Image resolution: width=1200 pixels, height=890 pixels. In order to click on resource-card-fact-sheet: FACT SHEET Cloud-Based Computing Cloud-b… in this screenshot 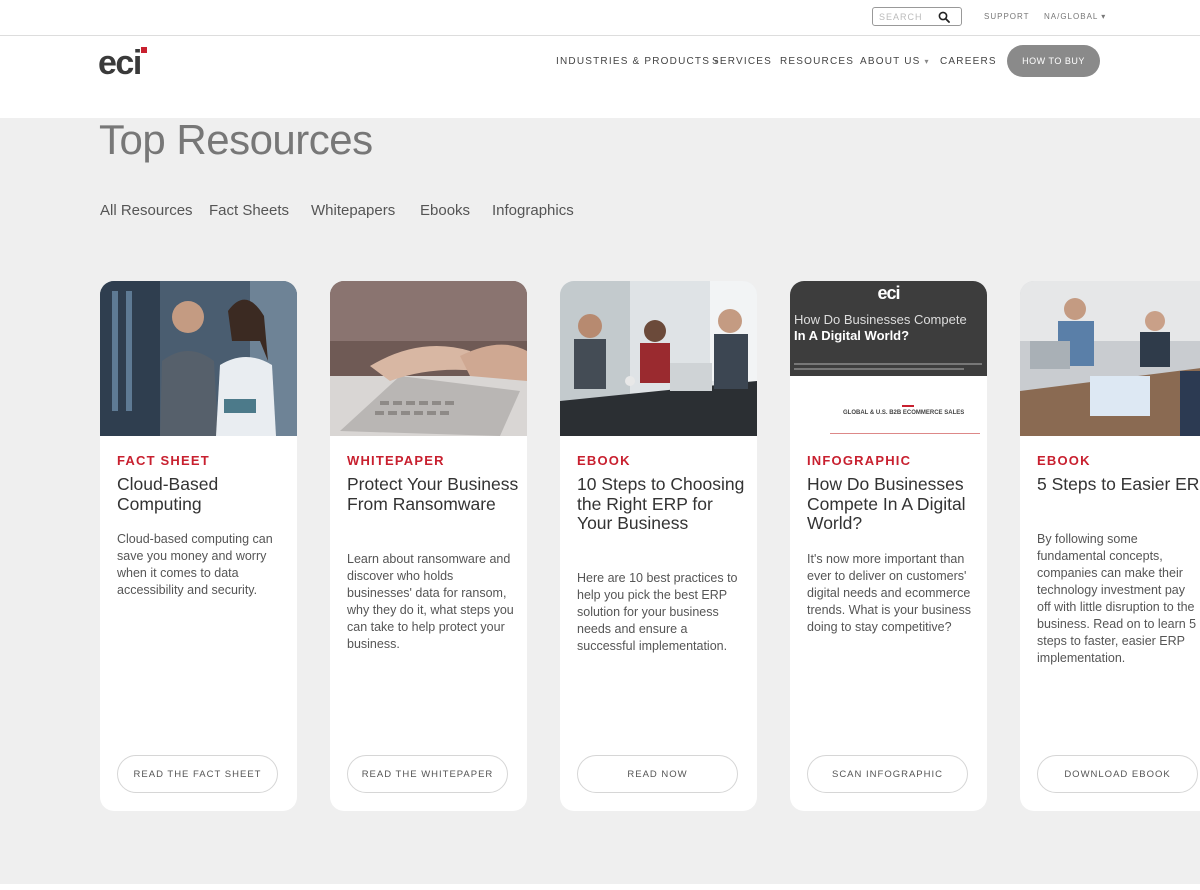, I will do `click(198, 546)`.